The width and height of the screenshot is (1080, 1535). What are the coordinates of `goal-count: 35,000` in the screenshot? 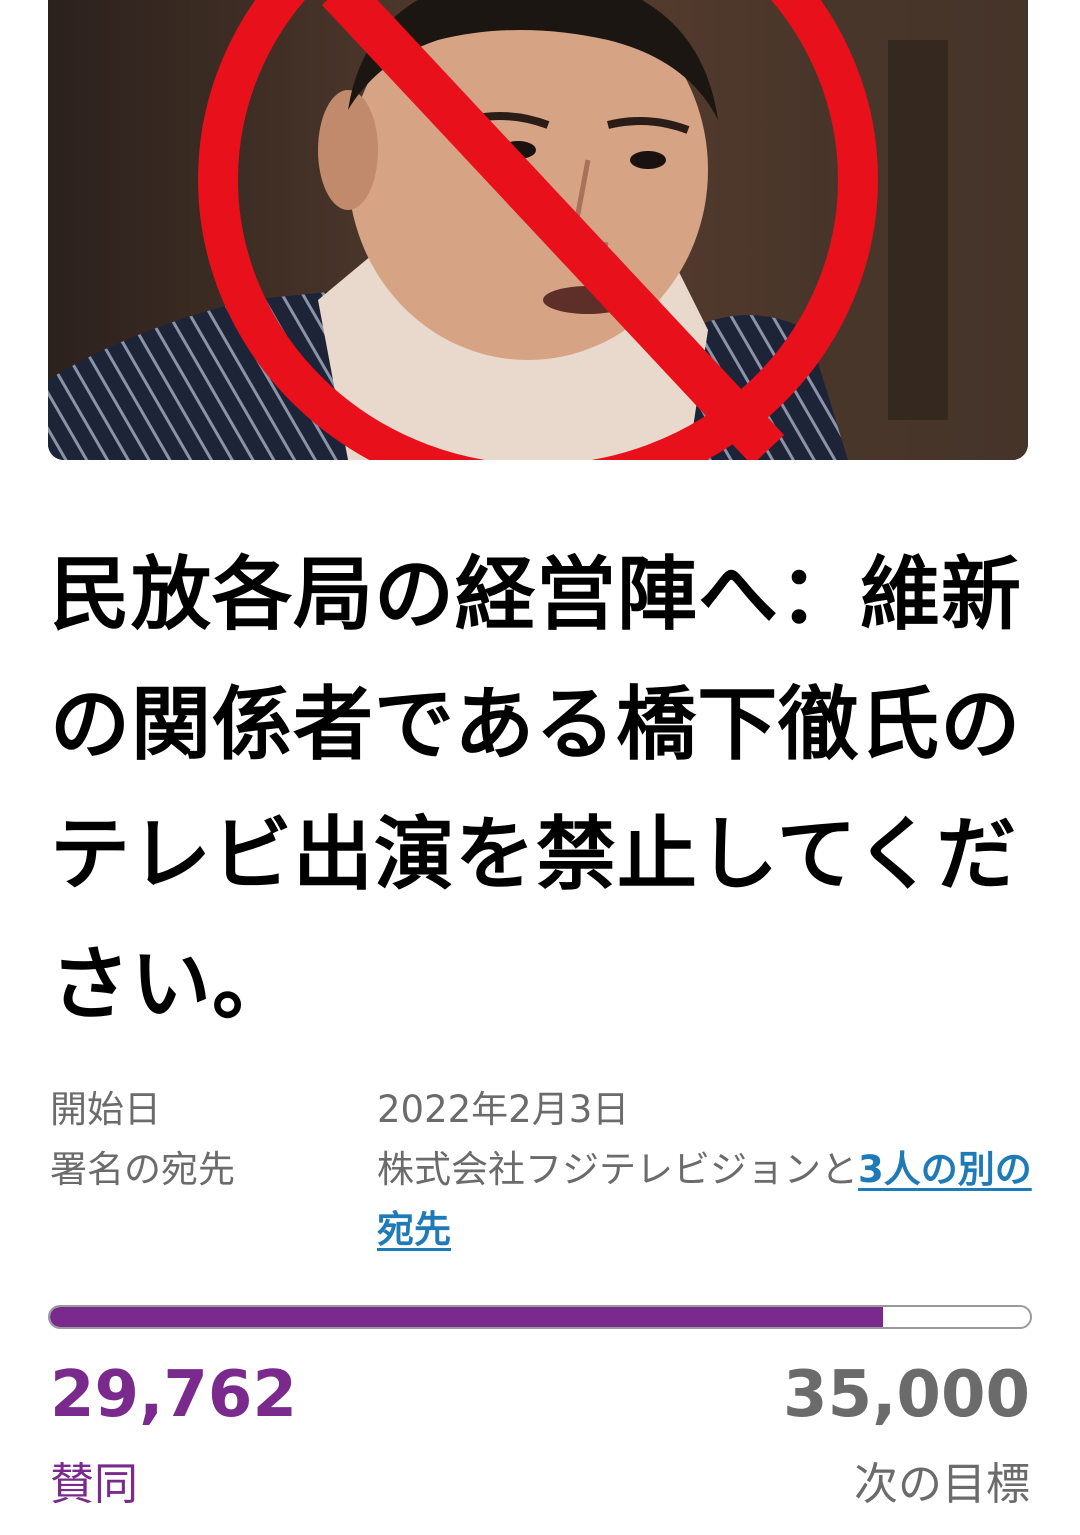 It's located at (906, 1395).